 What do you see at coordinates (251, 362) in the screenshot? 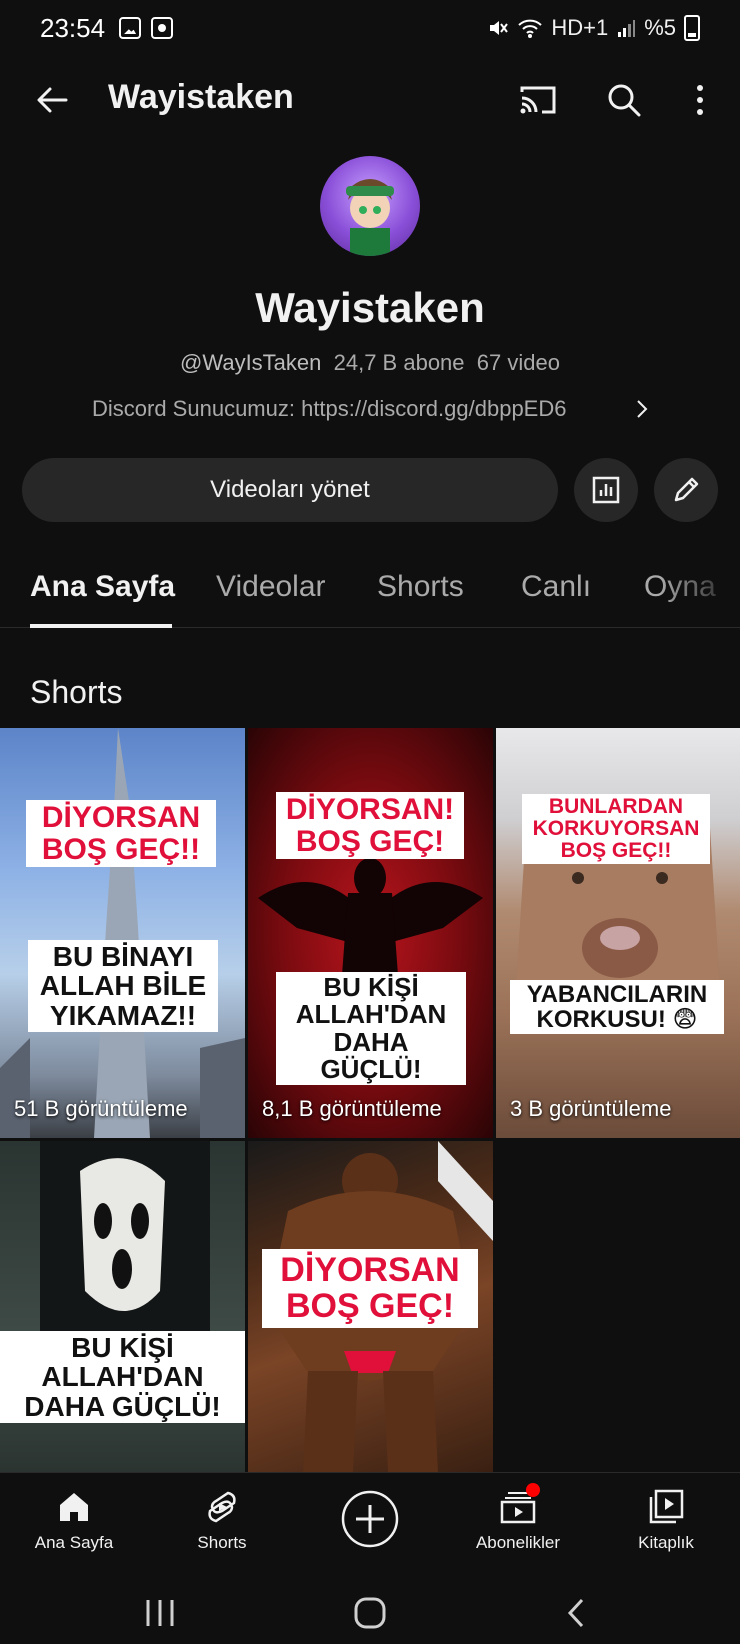
I see `channel-handle: @WayIsTaken` at bounding box center [251, 362].